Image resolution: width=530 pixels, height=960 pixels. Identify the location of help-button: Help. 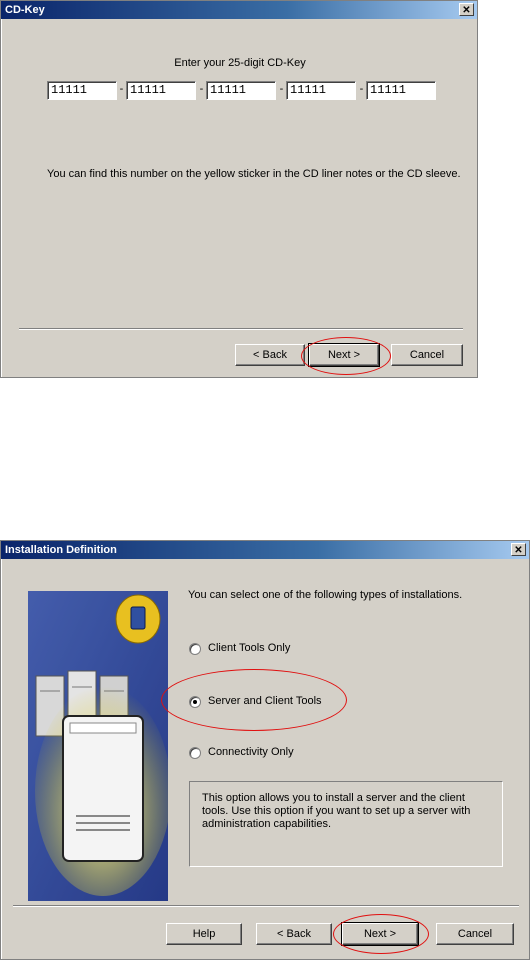
(204, 934).